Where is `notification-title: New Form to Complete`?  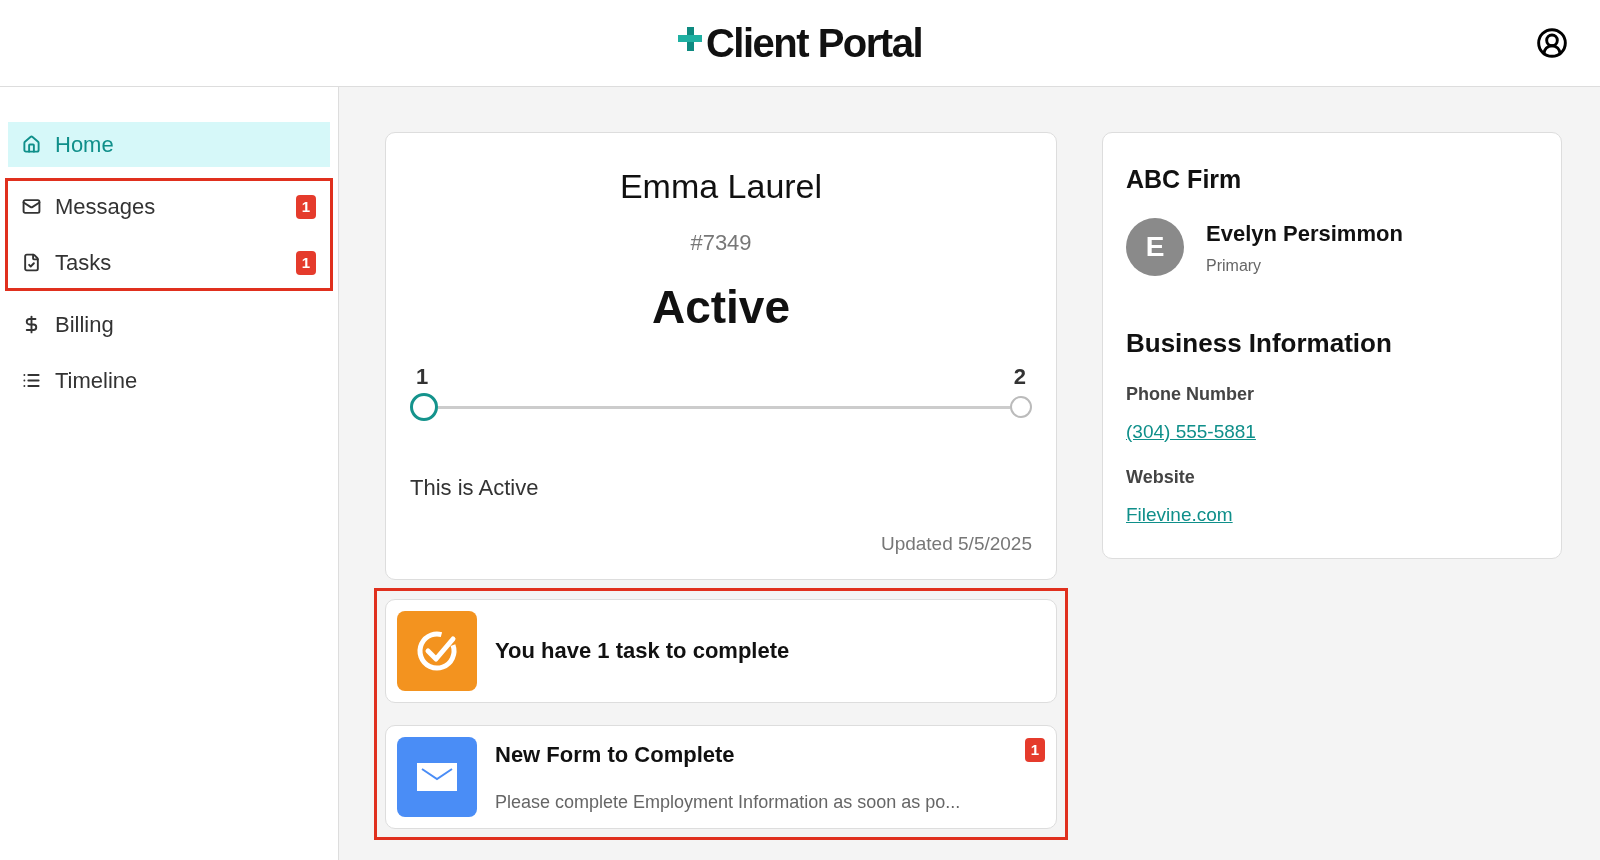
notification-title: New Form to Complete is located at coordinates (615, 754).